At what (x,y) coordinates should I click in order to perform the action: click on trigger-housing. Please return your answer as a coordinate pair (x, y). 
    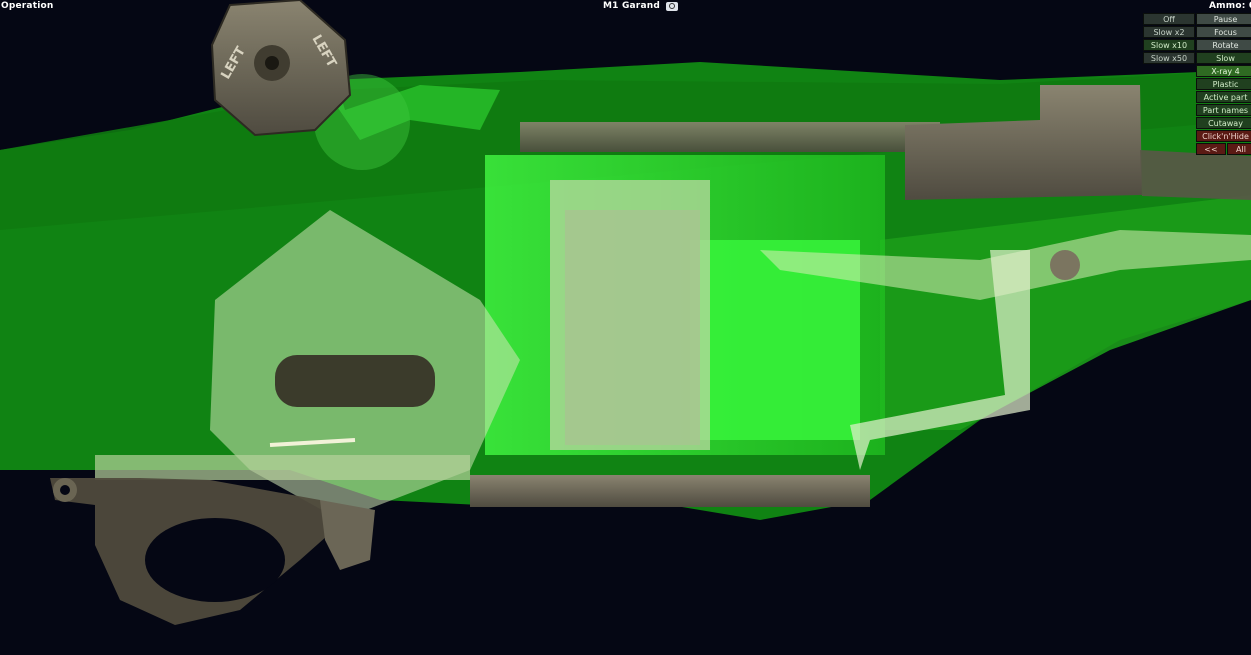
    Looking at the image, I should click on (282, 467).